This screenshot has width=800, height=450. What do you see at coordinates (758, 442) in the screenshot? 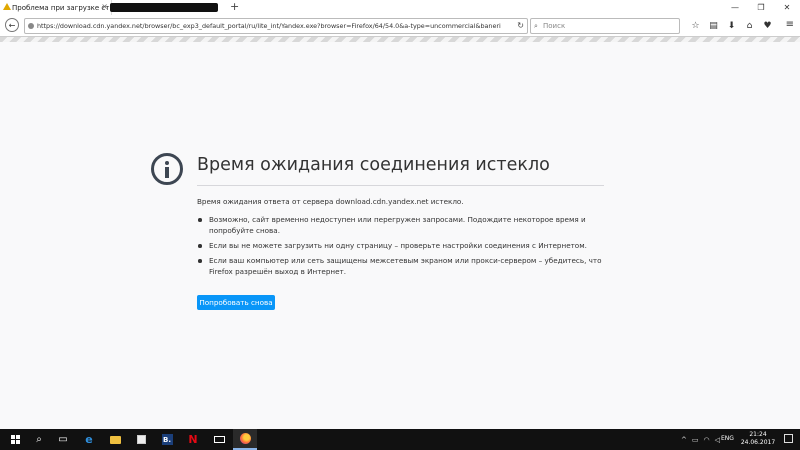
I see `clock-date: 24.06.2017` at bounding box center [758, 442].